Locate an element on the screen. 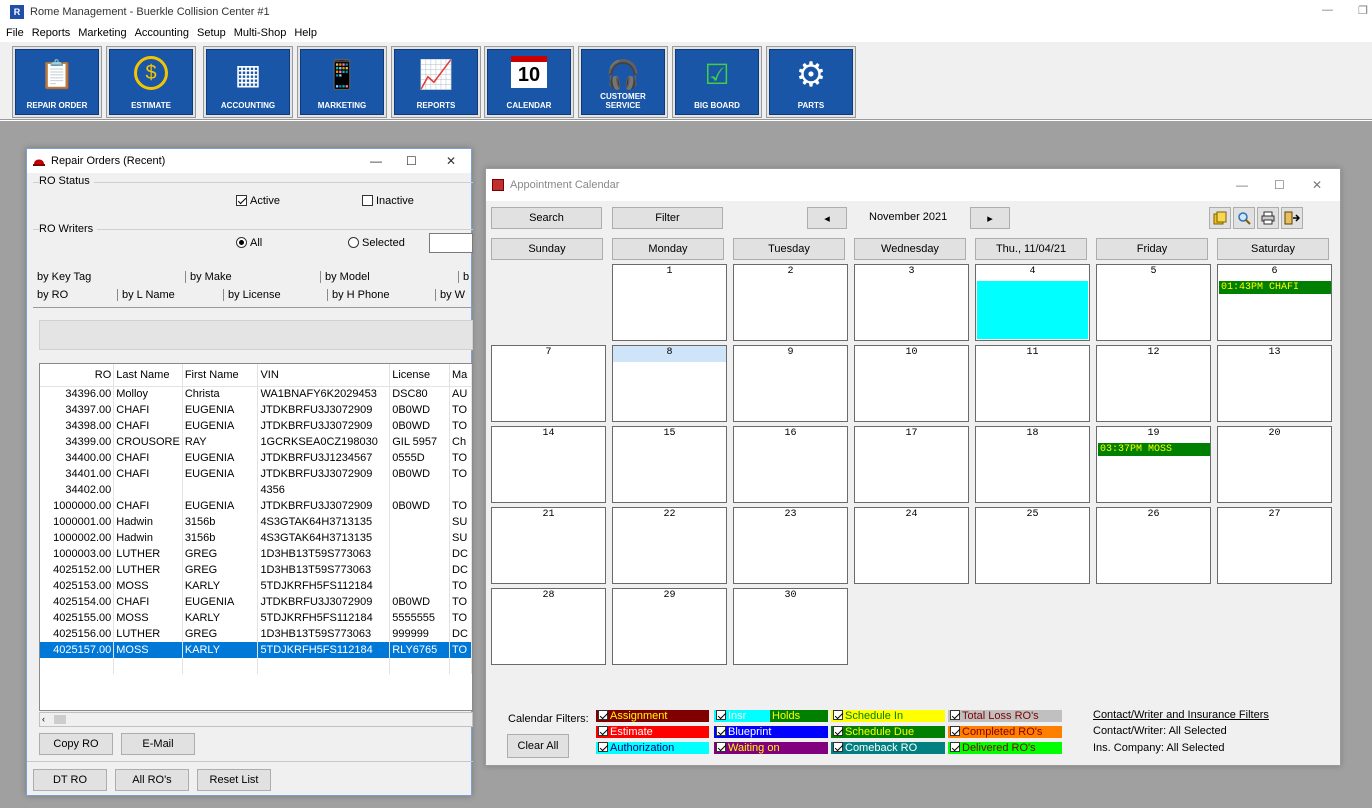 The height and width of the screenshot is (808, 1372). customer-service-button: 🎧 CUSTOMER SERVICE is located at coordinates (623, 82).